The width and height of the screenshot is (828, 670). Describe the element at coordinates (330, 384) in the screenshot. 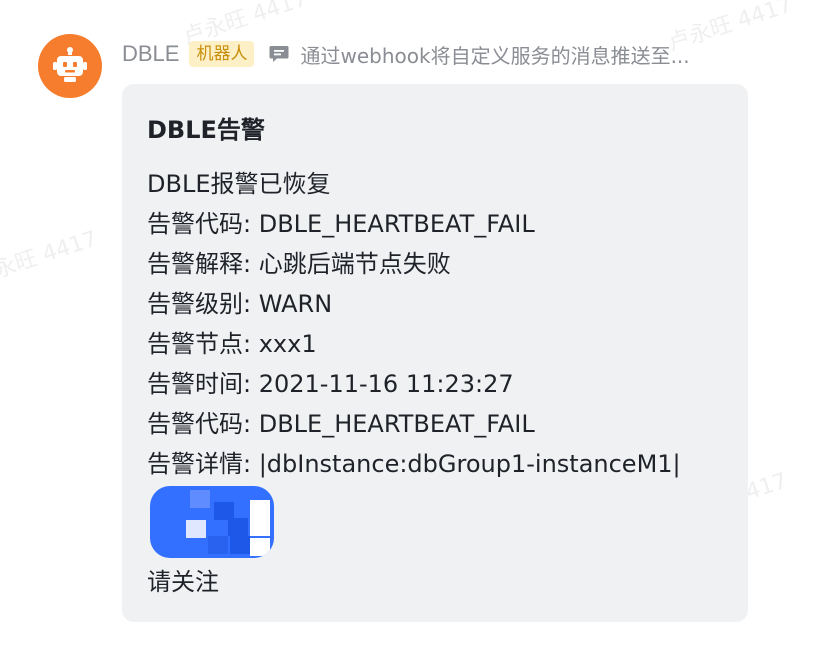

I see `alert-line: 告警时间: 2021-11-16 11:23:27` at that location.